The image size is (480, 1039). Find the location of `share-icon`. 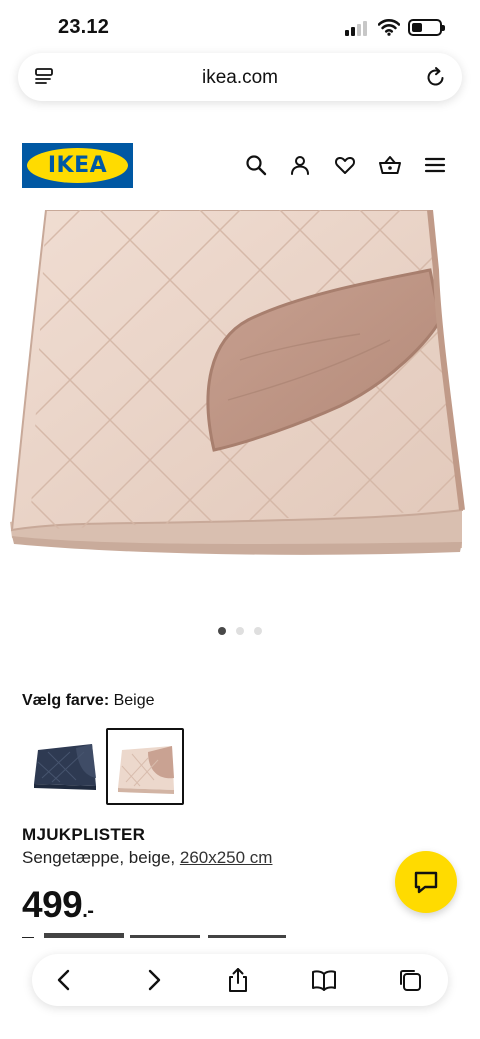

share-icon is located at coordinates (238, 980).